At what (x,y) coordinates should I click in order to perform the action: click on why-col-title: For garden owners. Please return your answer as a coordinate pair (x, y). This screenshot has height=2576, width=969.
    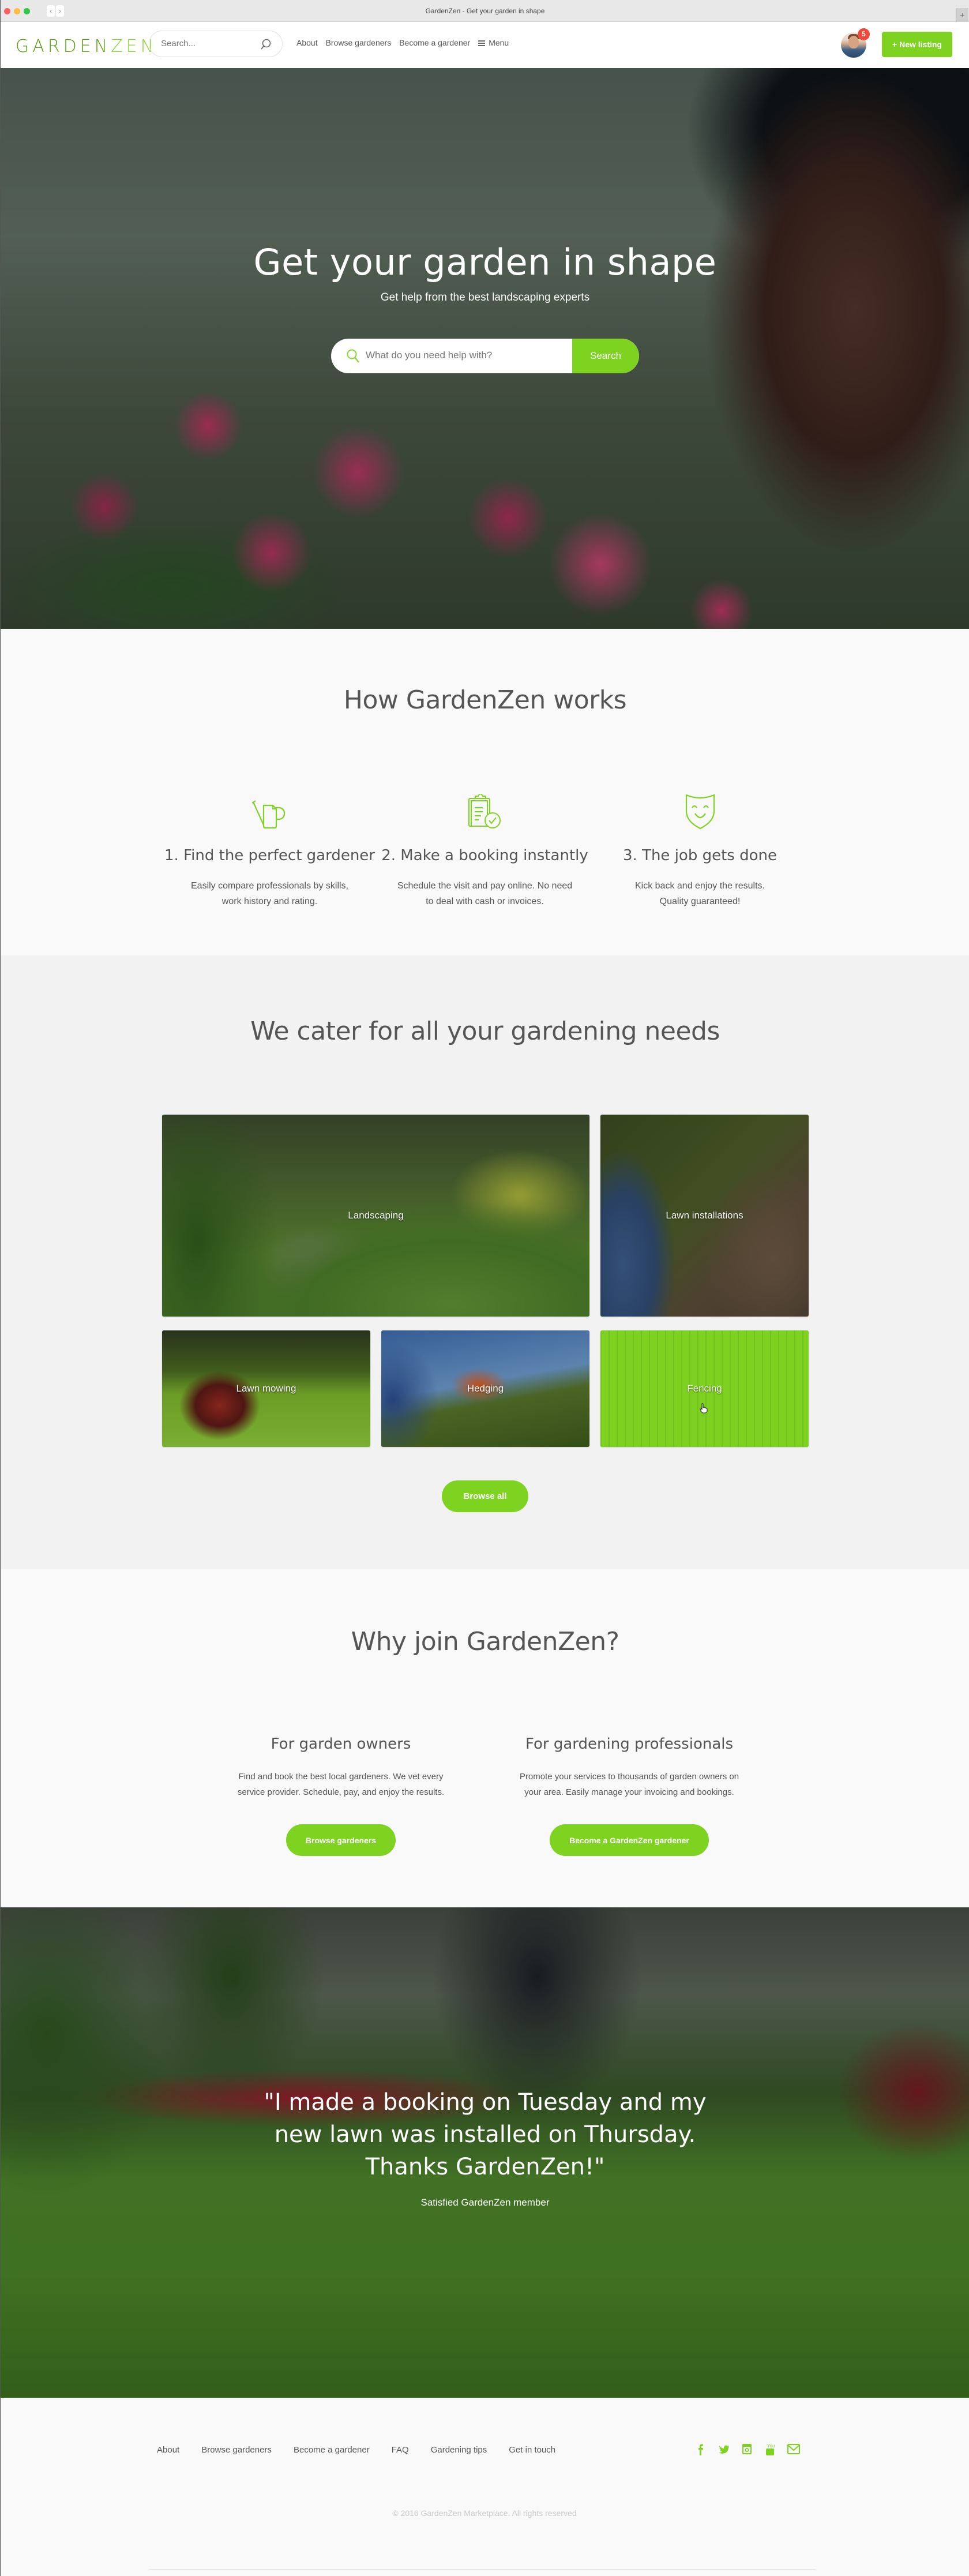
    Looking at the image, I should click on (341, 1744).